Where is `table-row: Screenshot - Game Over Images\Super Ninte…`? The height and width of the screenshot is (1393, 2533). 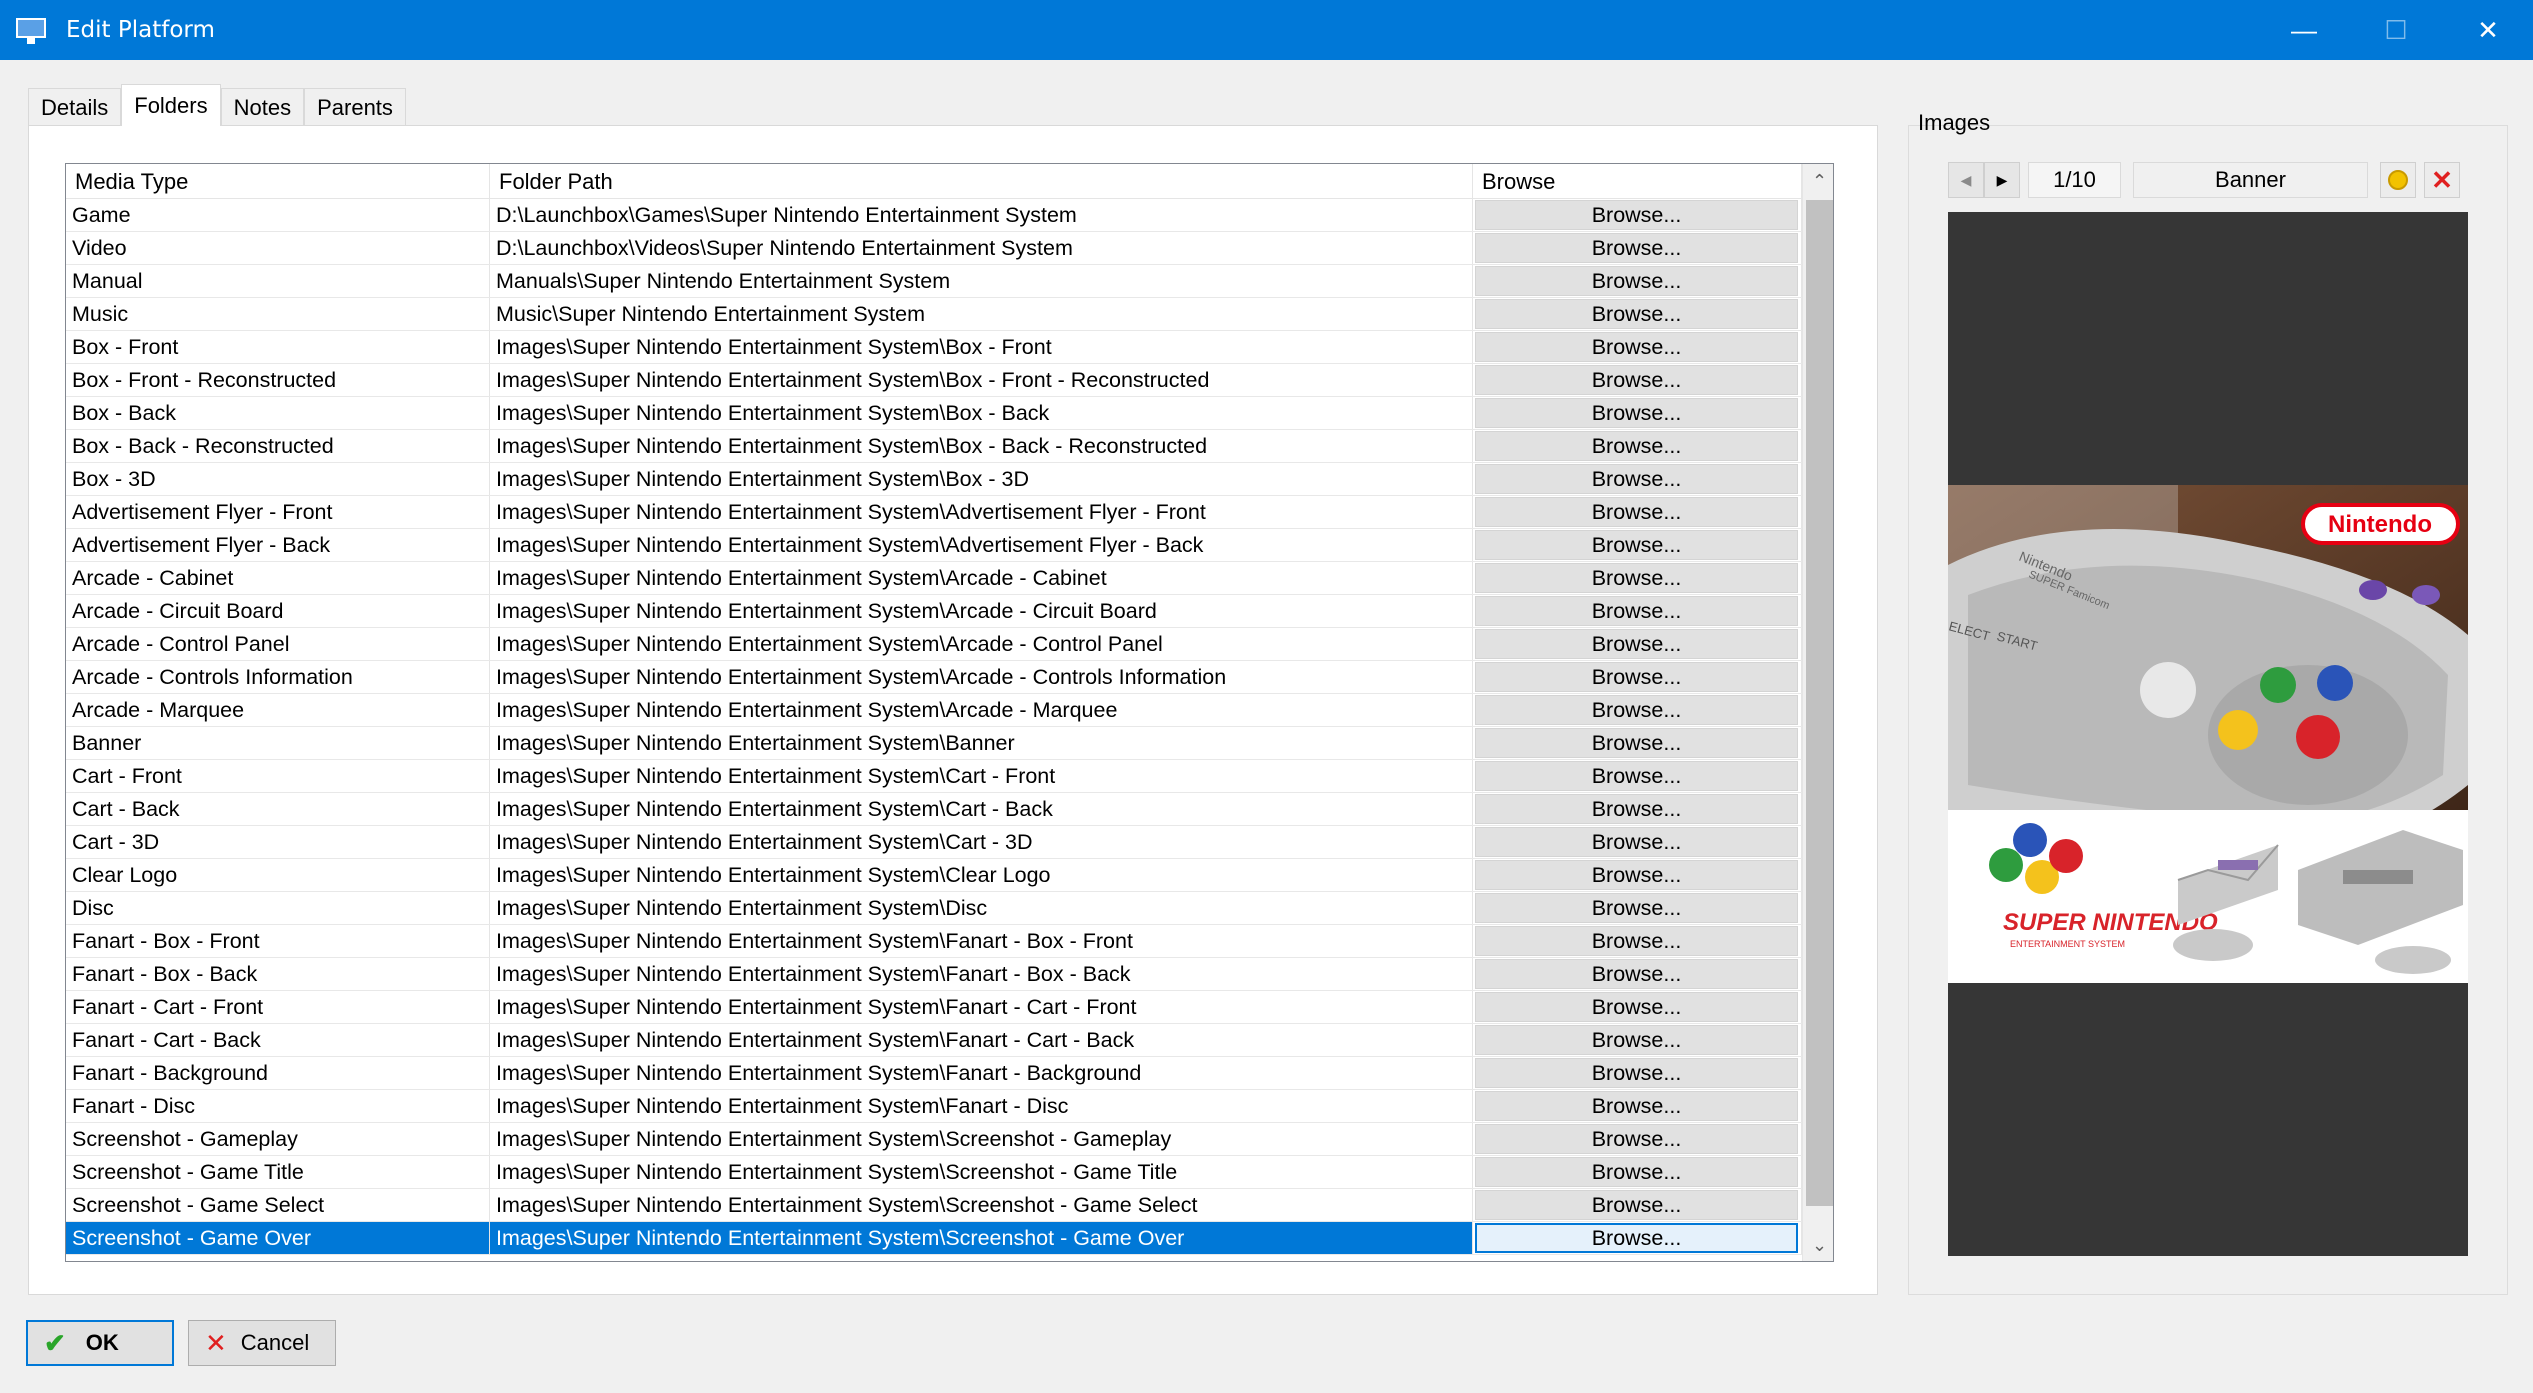 table-row: Screenshot - Game Over Images\Super Ninte… is located at coordinates (934, 1238).